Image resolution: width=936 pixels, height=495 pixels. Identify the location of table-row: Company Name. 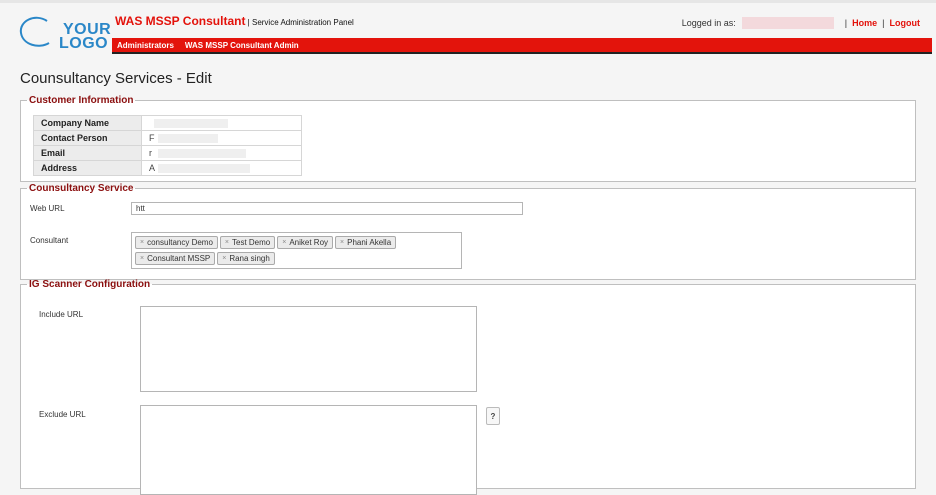
(167, 123).